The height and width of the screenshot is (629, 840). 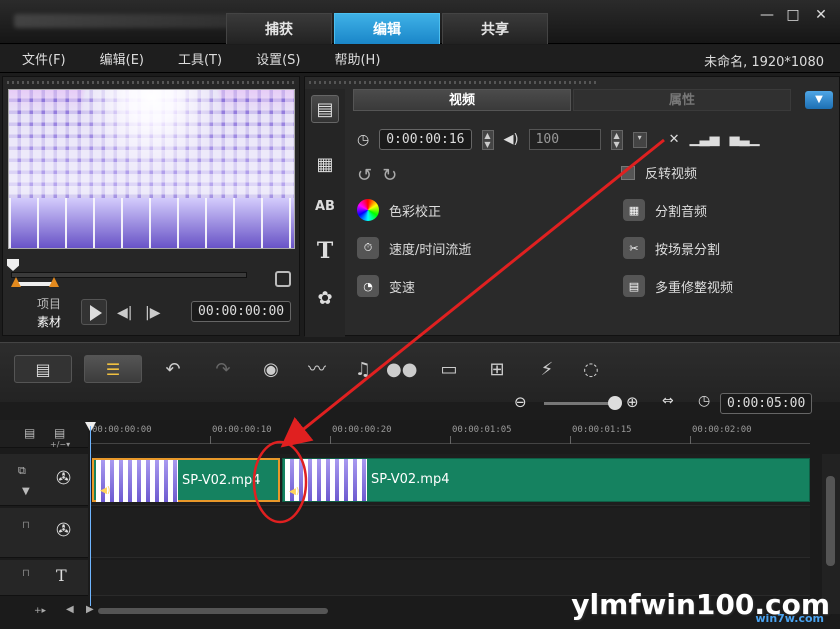 What do you see at coordinates (450, 533) in the screenshot?
I see `overlay-track` at bounding box center [450, 533].